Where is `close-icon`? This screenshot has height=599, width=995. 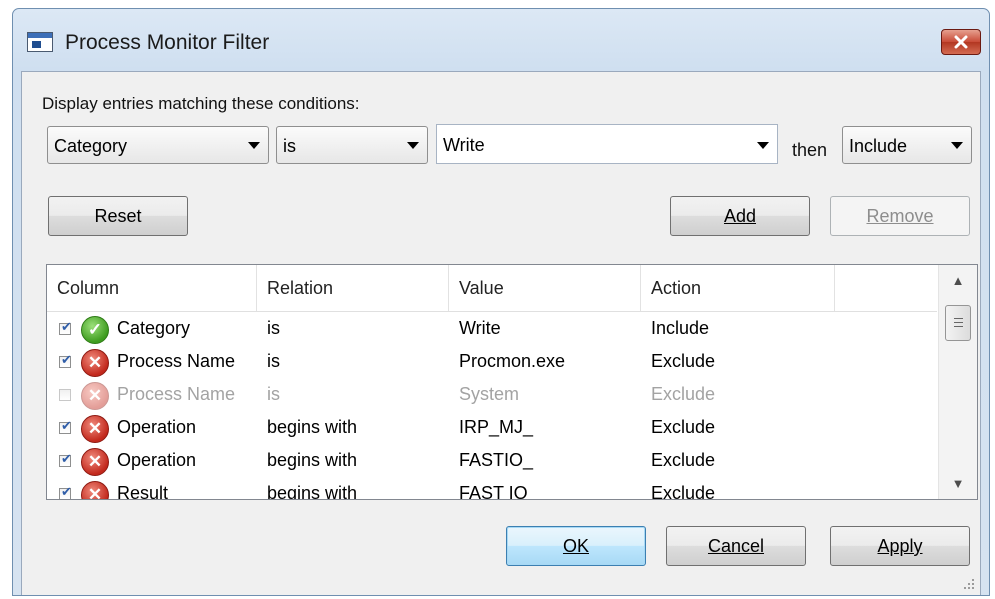
close-icon is located at coordinates (961, 42).